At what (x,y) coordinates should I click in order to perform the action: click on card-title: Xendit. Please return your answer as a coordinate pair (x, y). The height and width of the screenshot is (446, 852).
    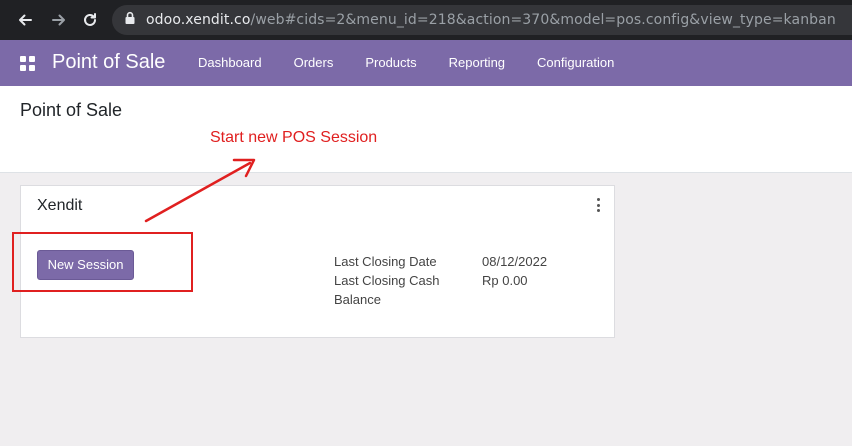
    Looking at the image, I should click on (60, 205).